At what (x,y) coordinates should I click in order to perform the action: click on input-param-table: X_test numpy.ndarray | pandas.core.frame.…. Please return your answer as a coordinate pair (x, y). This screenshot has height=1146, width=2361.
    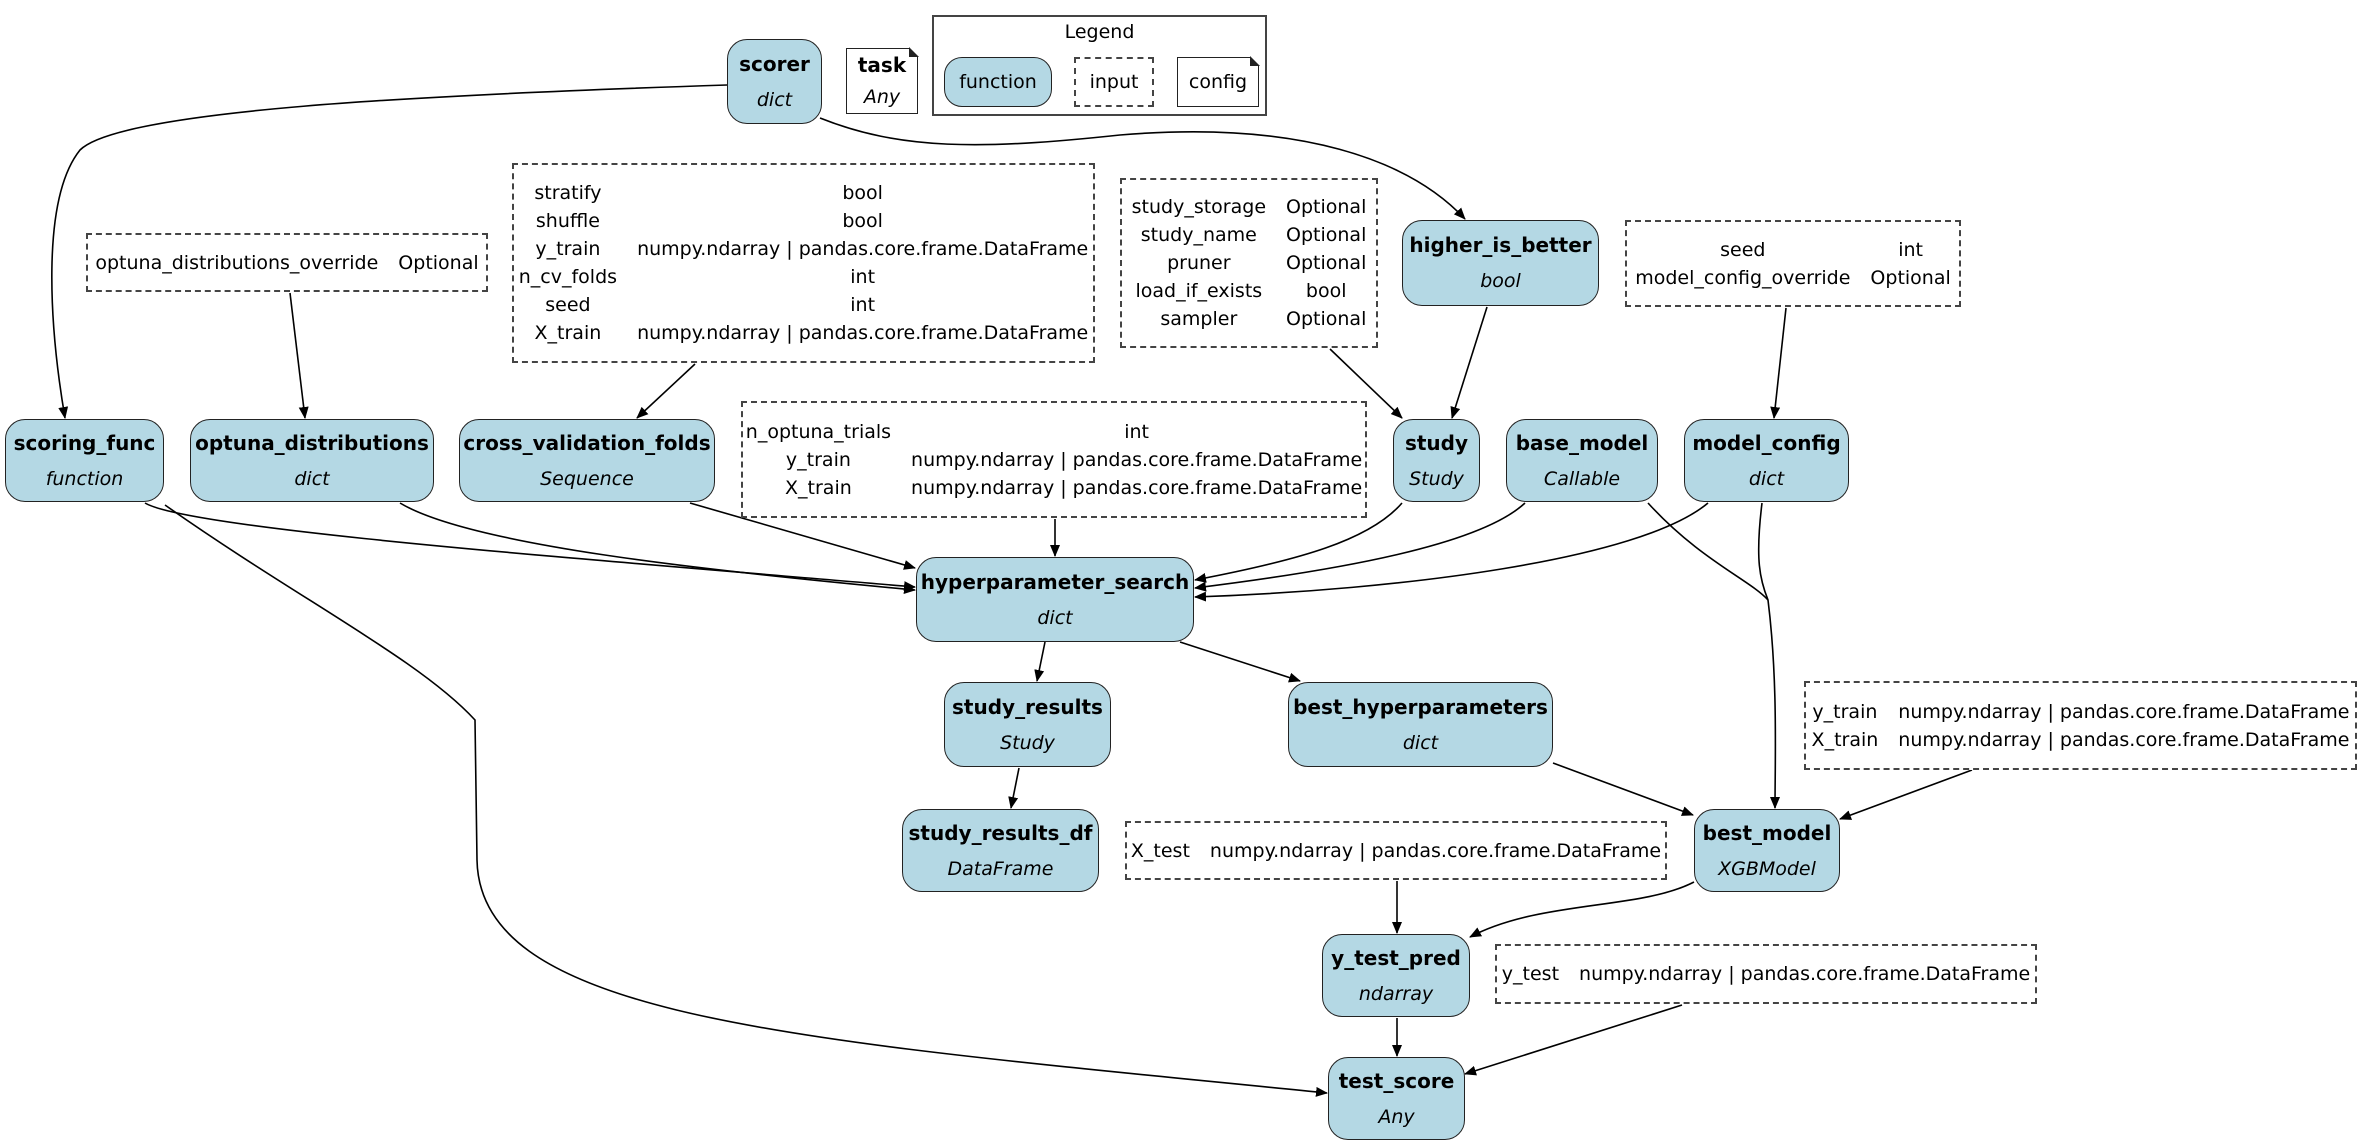
    Looking at the image, I should click on (1396, 851).